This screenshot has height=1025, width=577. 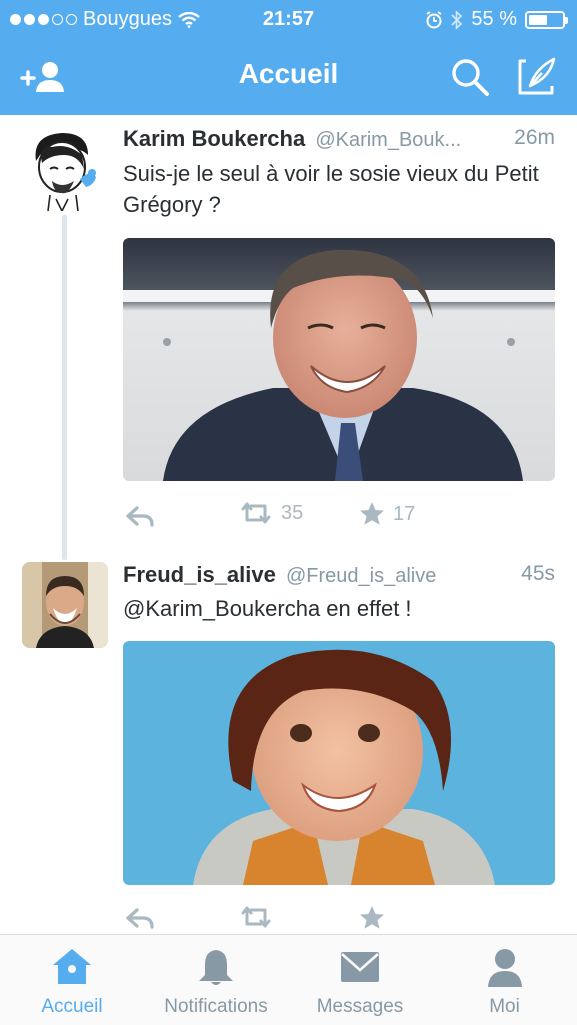 I want to click on tab-label: Messages, so click(x=360, y=1006).